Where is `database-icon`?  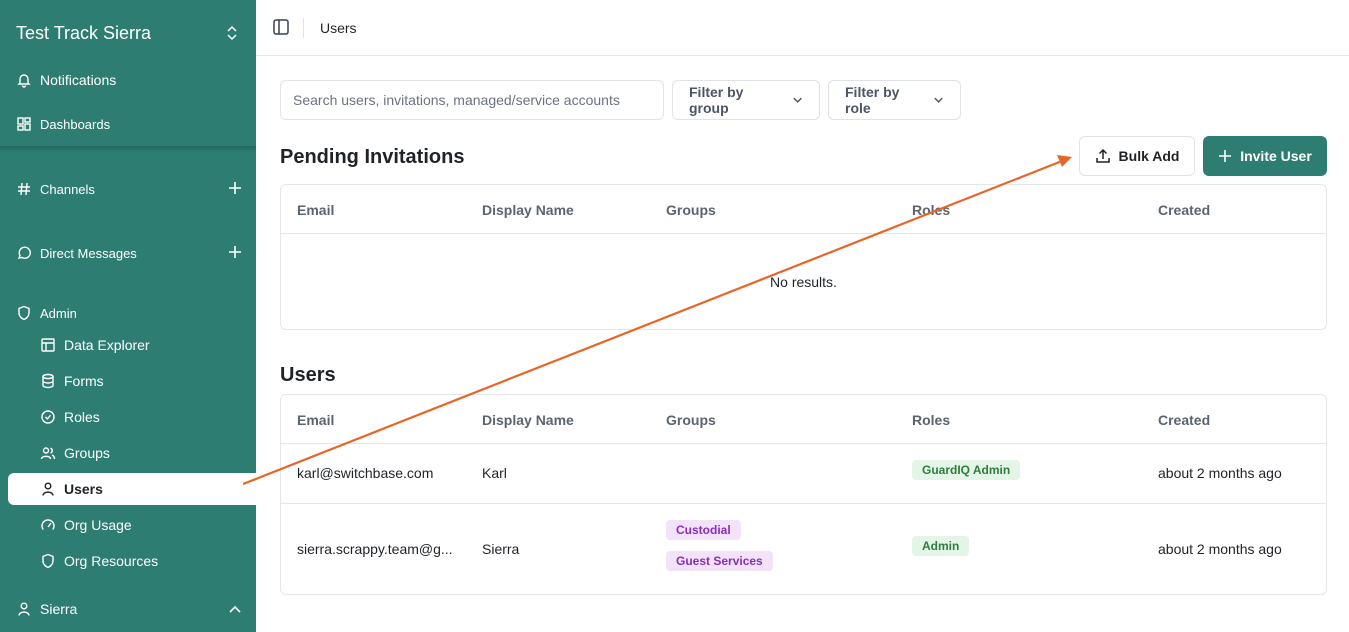
database-icon is located at coordinates (48, 381).